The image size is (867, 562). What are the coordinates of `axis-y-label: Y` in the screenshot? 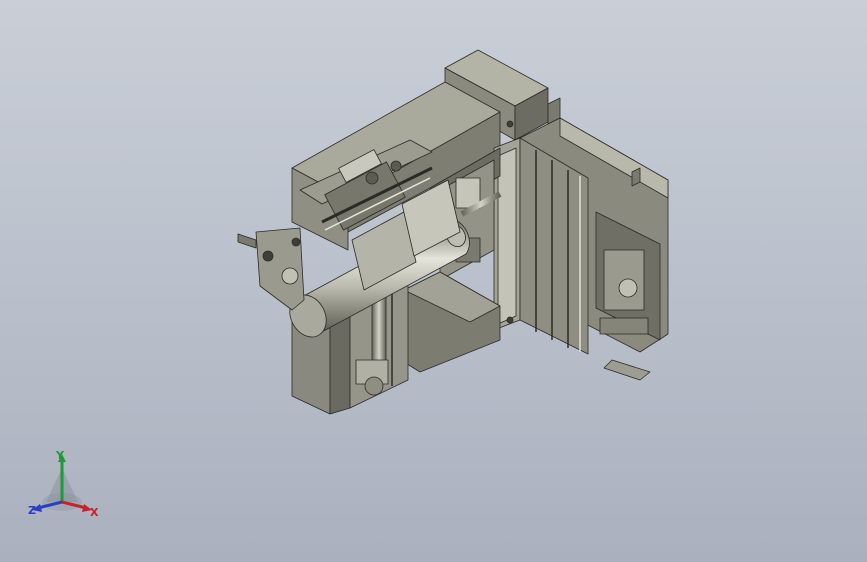 It's located at (60, 455).